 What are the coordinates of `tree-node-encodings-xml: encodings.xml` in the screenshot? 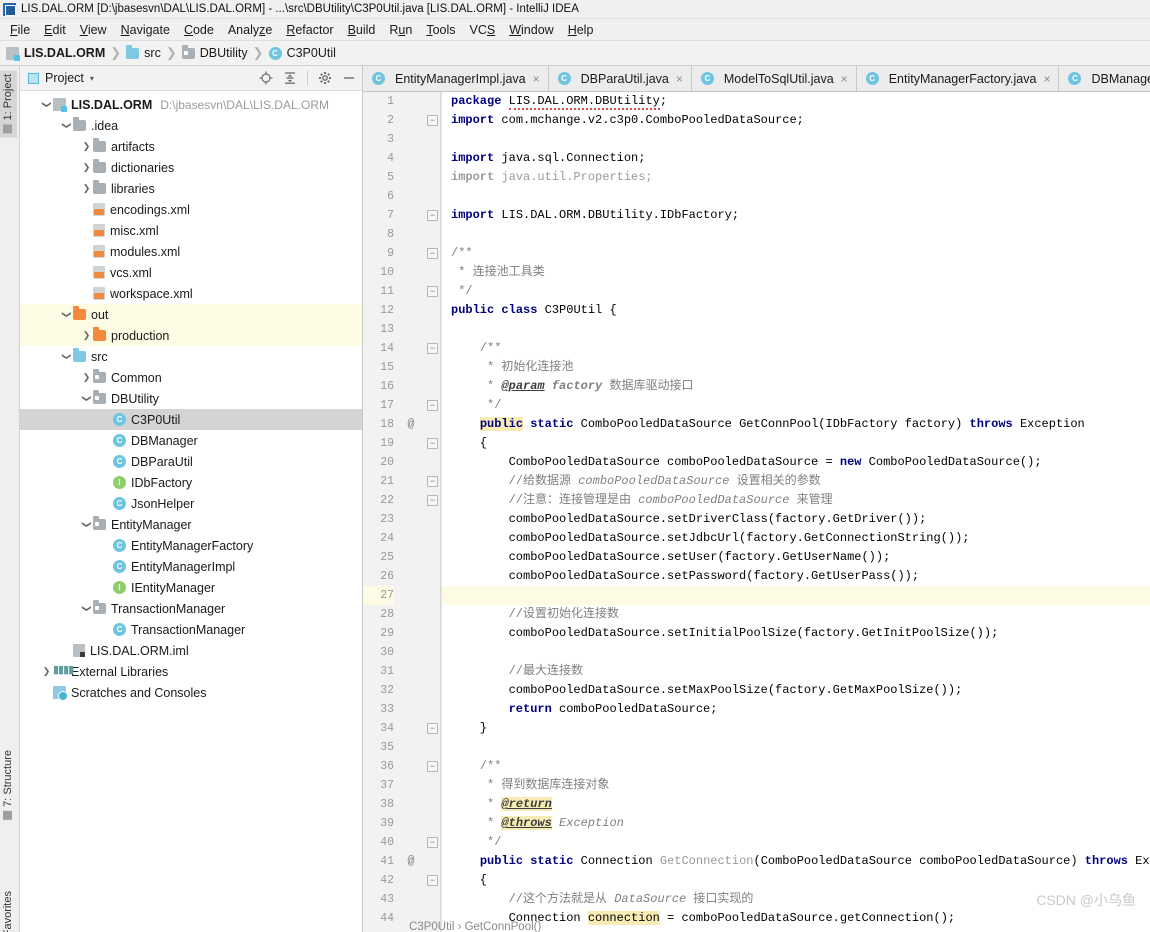 It's located at (191, 209).